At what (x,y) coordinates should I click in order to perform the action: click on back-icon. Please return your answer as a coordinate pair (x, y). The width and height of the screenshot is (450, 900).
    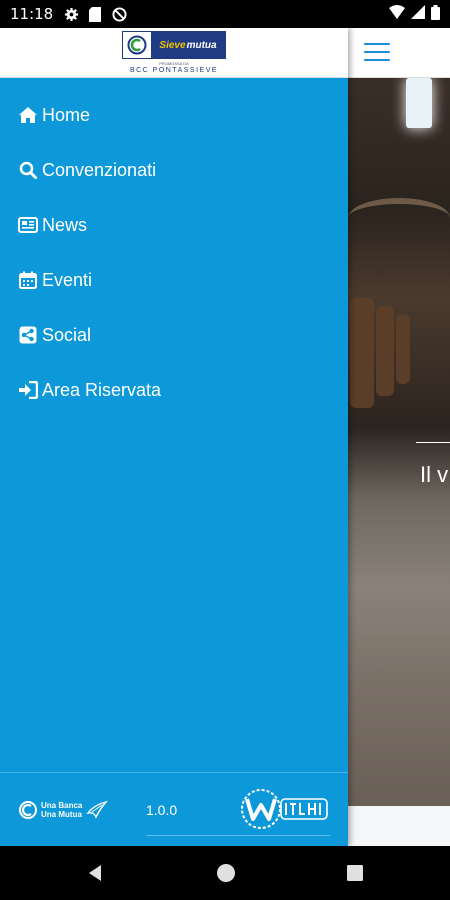
    Looking at the image, I should click on (95, 873).